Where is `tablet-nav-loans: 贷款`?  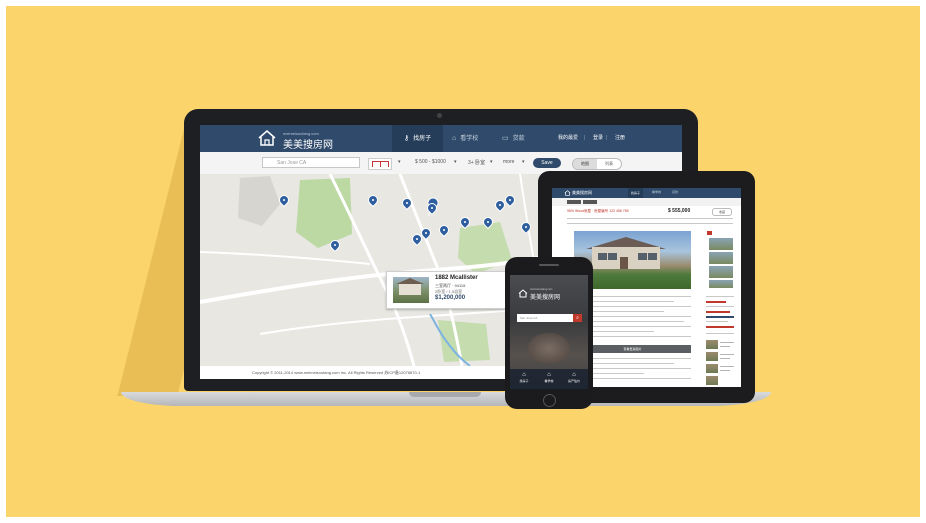
tablet-nav-loans: 贷款 is located at coordinates (675, 192).